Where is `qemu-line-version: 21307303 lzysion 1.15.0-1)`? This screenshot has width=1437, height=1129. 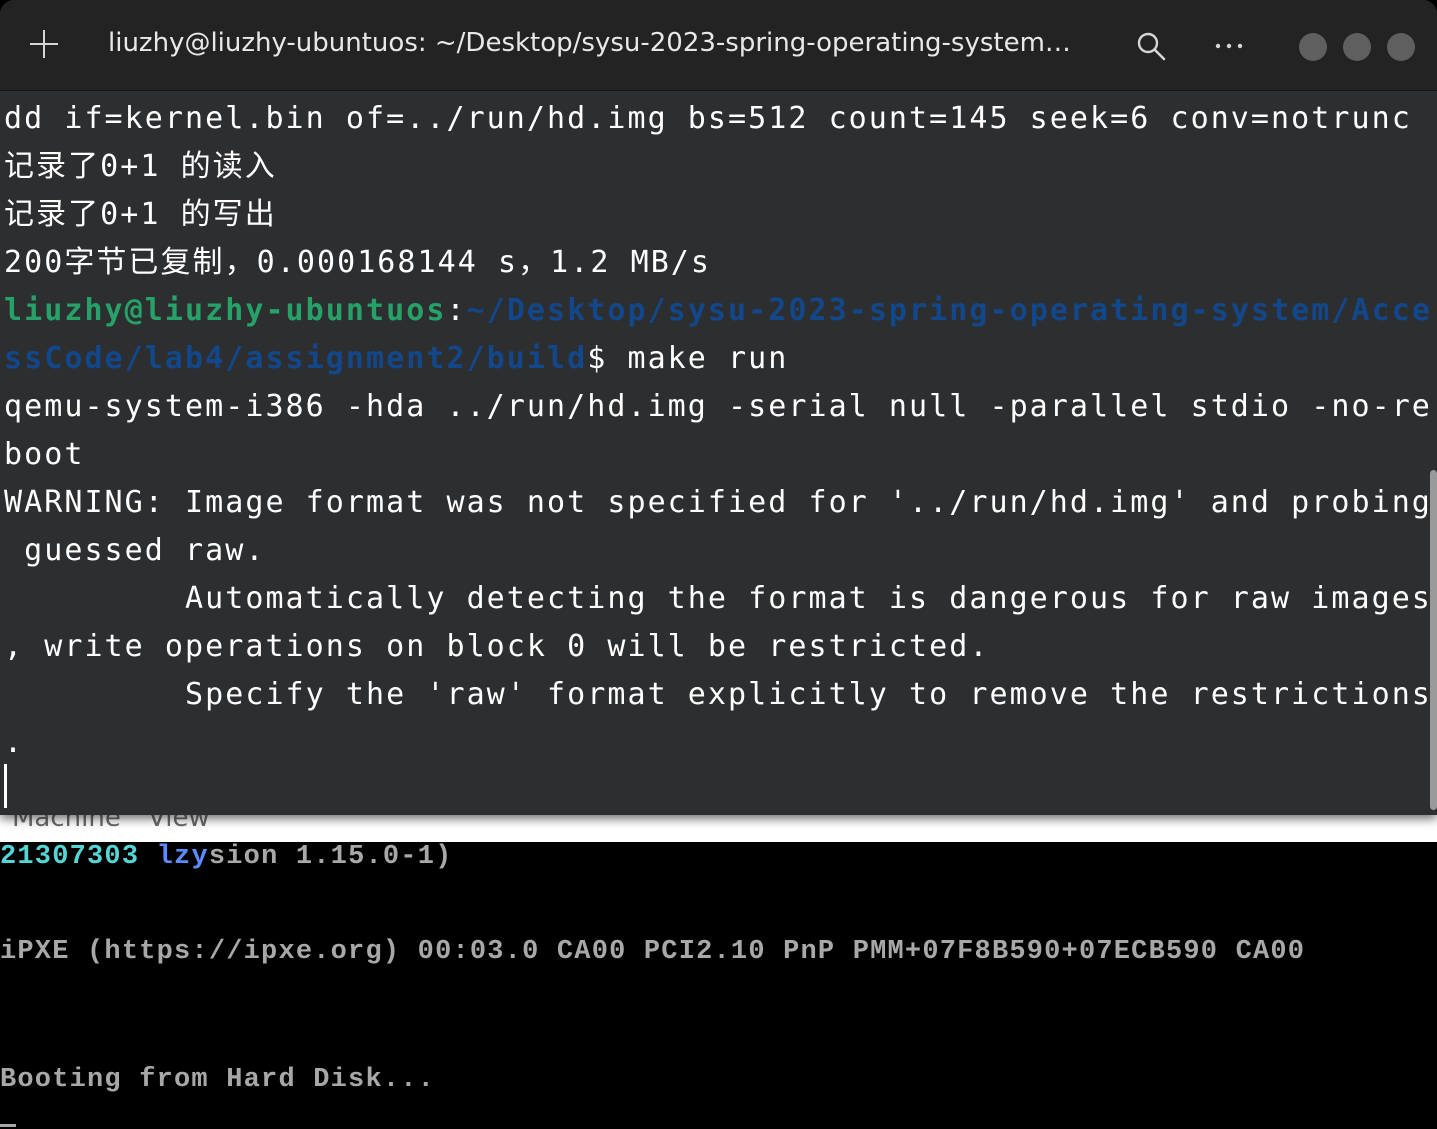 qemu-line-version: 21307303 lzysion 1.15.0-1) is located at coordinates (226, 857).